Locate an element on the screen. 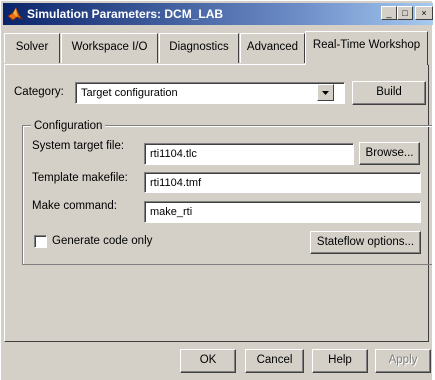 This screenshot has width=435, height=380. maximize-icon: □ is located at coordinates (405, 13).